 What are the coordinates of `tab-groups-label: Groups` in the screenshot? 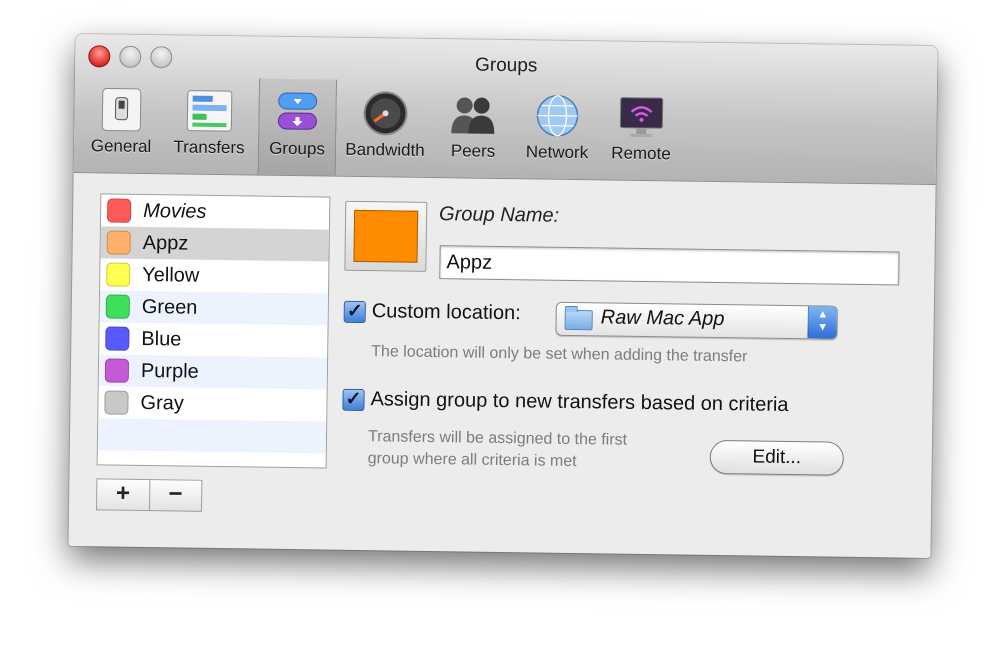 It's located at (297, 148).